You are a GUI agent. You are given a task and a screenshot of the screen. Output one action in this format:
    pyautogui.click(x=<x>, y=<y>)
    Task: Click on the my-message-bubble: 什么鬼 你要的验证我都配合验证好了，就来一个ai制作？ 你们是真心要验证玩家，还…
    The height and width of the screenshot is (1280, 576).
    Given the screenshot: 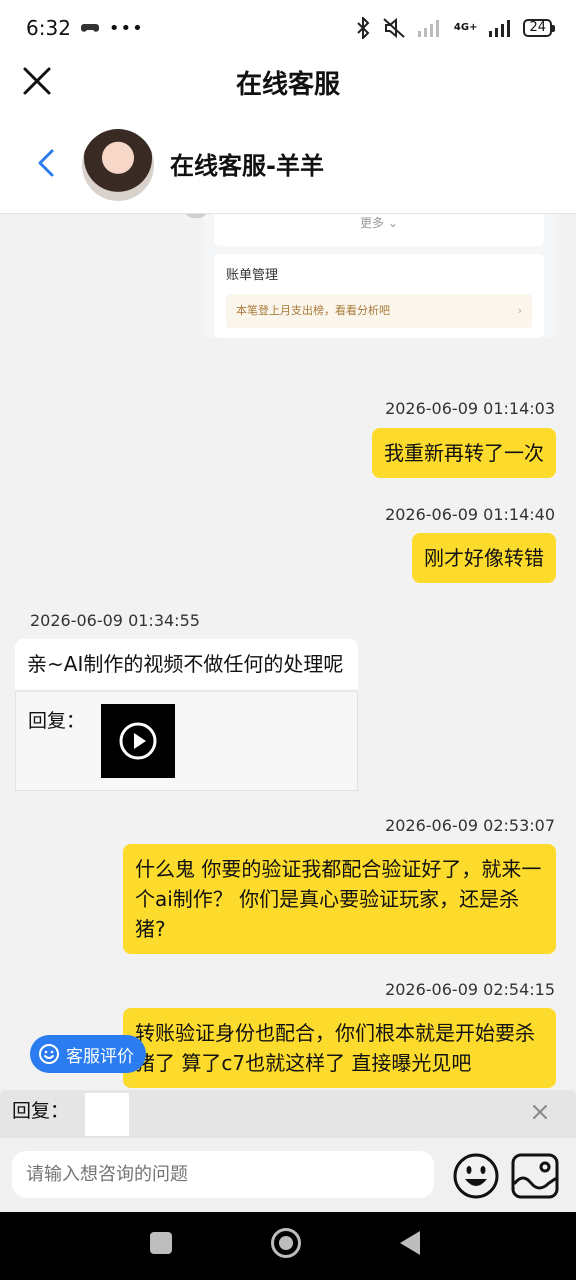 What is the action you would take?
    pyautogui.click(x=339, y=899)
    